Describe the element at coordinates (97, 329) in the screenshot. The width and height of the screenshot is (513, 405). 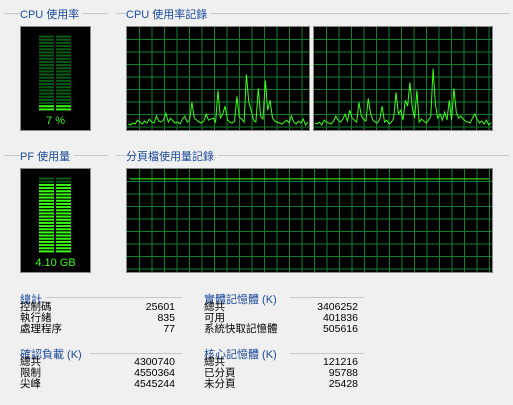
I see `totals-row-processes: 處理程序 77` at that location.